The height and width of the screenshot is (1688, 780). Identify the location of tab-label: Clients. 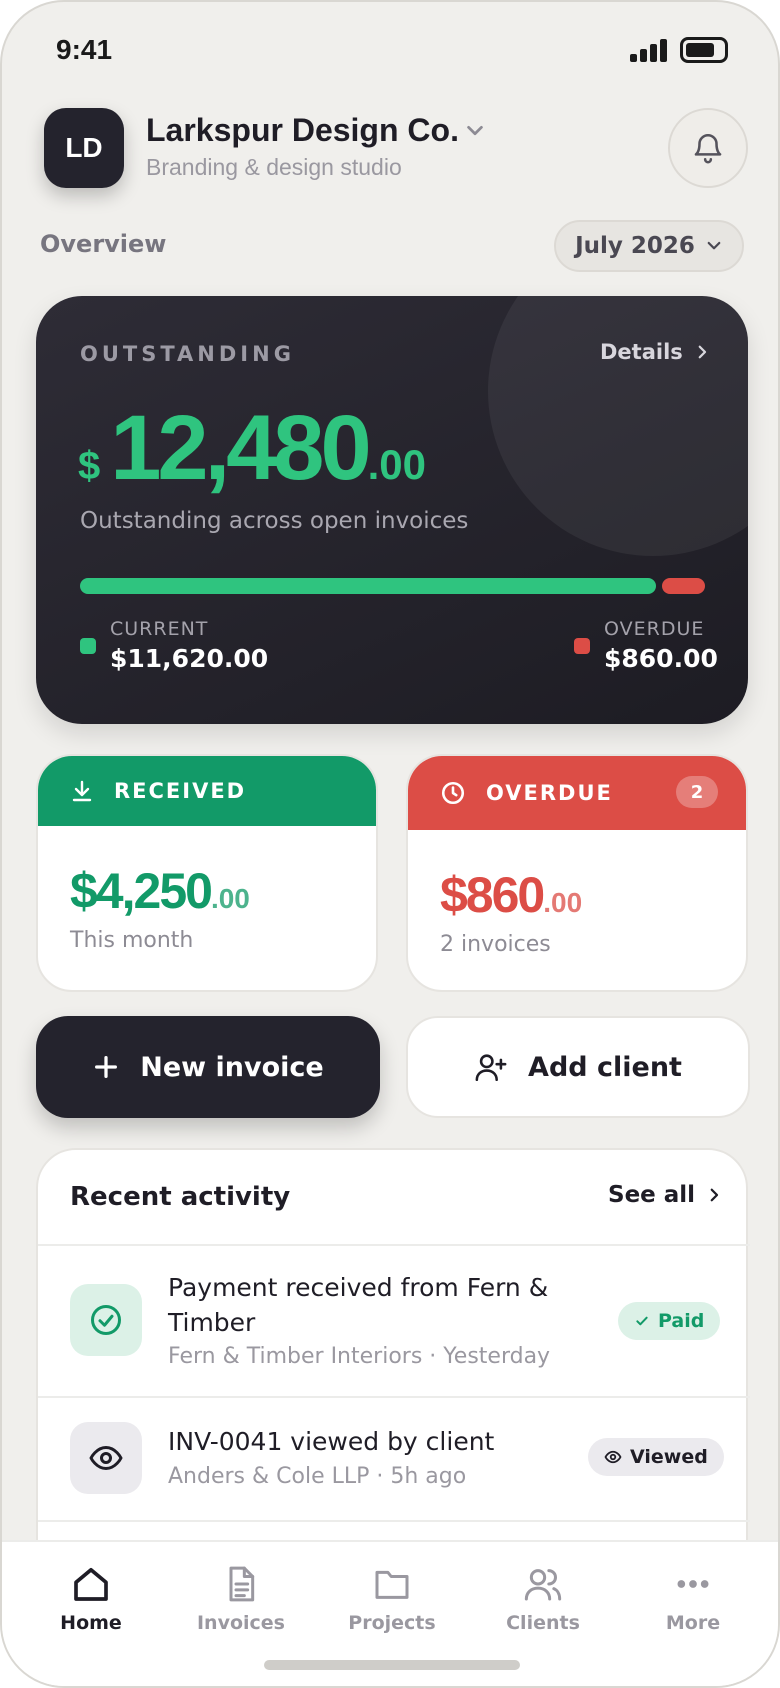
(543, 1623).